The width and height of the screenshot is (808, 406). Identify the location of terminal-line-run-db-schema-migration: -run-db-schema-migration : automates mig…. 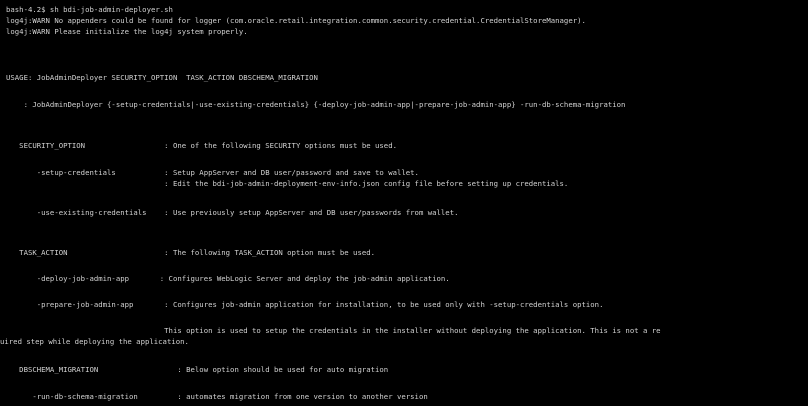
(217, 396).